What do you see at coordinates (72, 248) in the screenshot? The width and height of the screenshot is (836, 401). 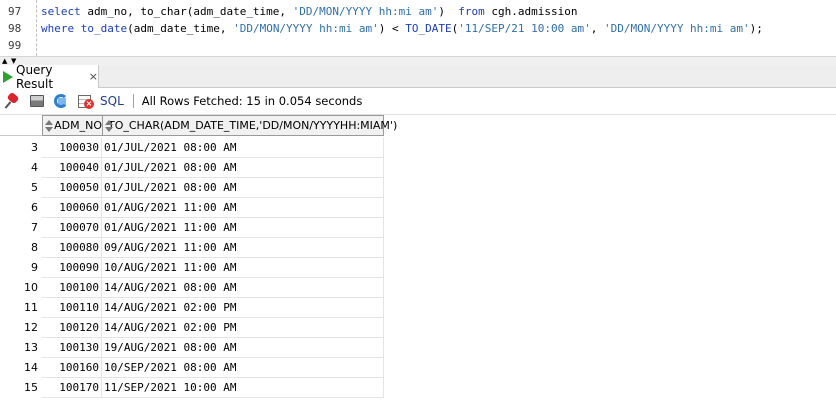 I see `cell-adm-no: 100080` at bounding box center [72, 248].